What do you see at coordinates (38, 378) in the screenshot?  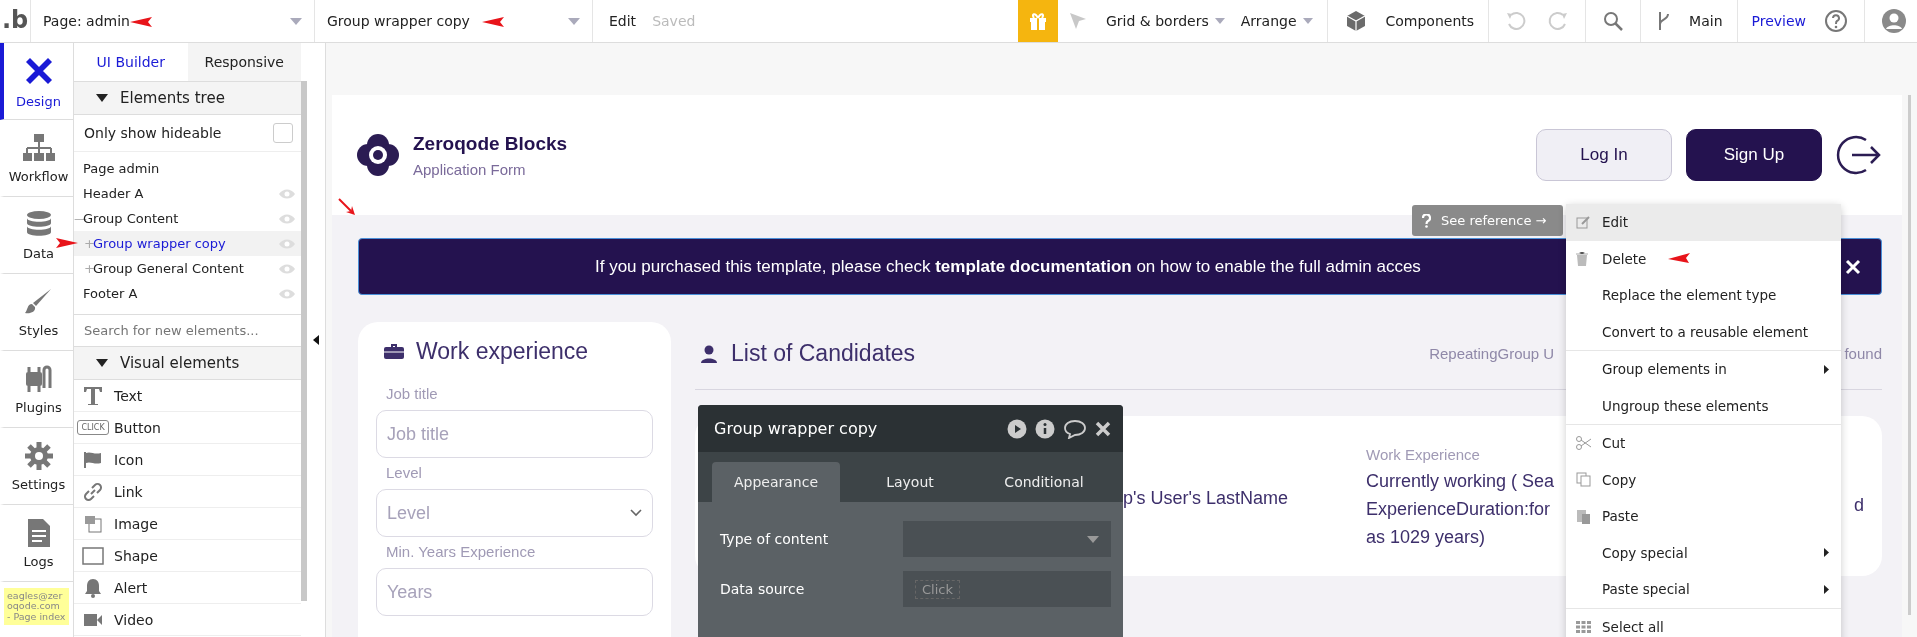 I see `plug-icon` at bounding box center [38, 378].